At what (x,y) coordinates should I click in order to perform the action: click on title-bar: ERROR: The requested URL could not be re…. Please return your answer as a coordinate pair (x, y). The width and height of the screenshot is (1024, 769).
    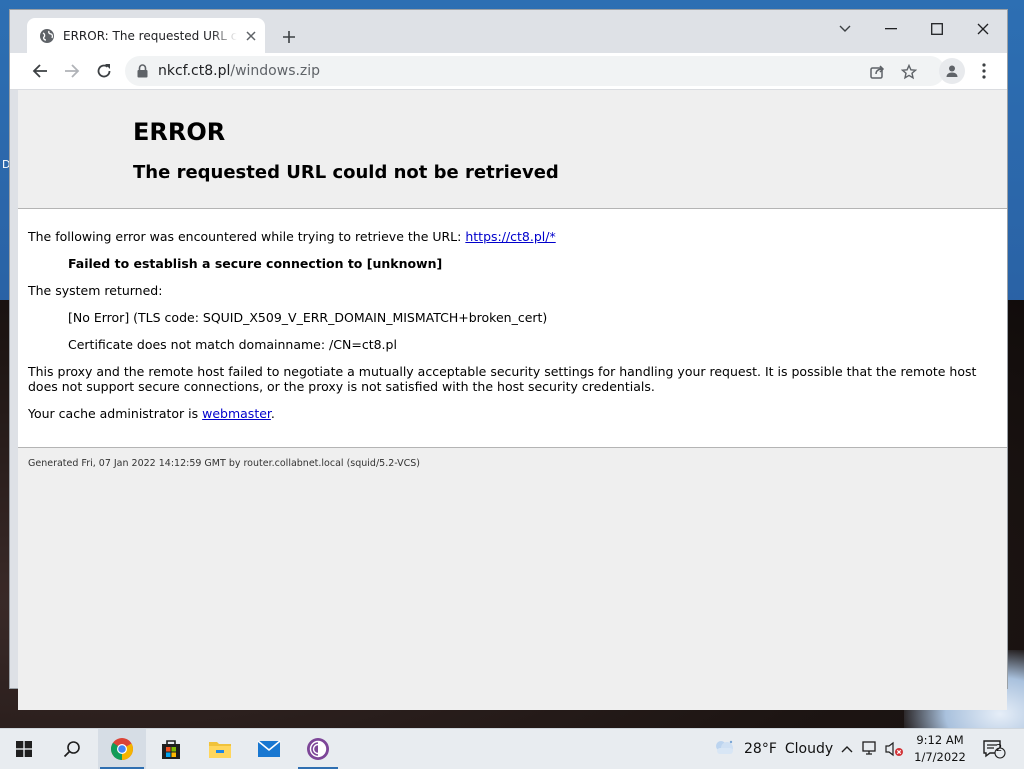
    Looking at the image, I should click on (508, 31).